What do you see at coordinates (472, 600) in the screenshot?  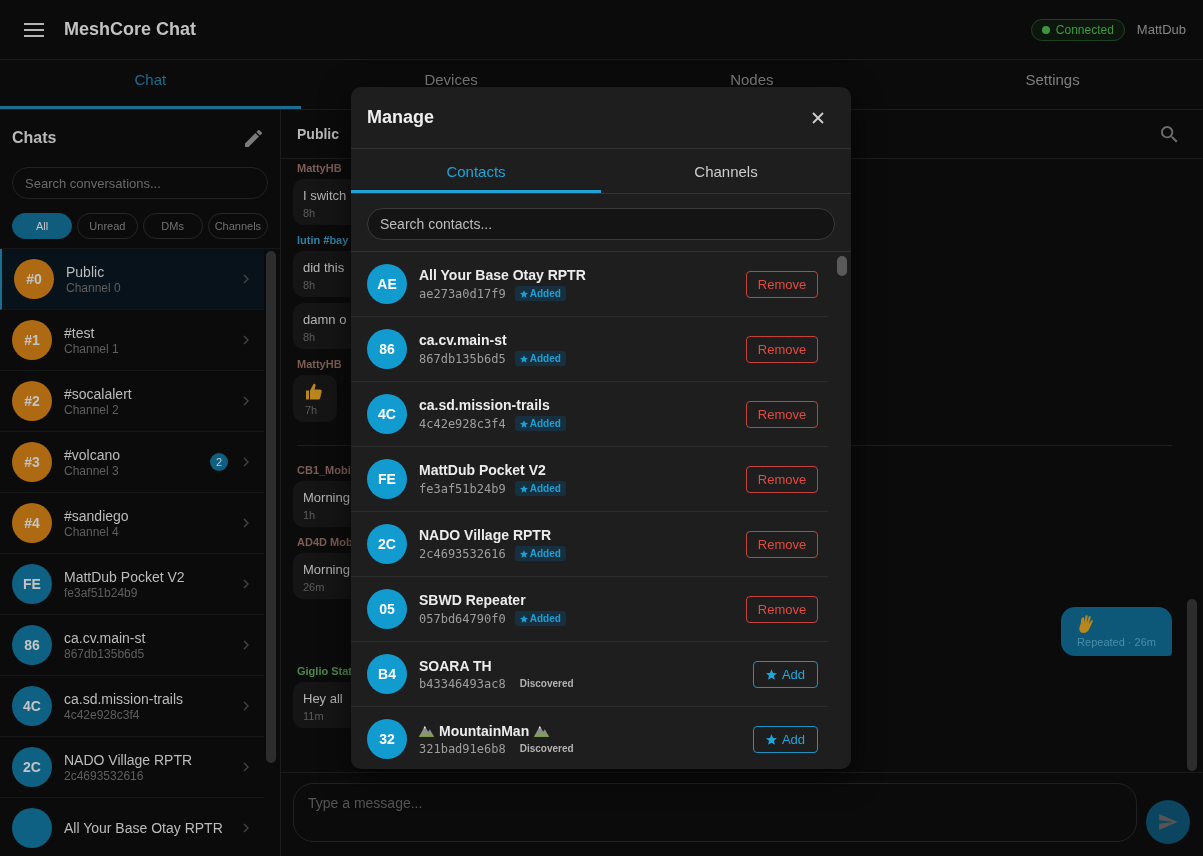 I see `contact-name: SBWD Repeater` at bounding box center [472, 600].